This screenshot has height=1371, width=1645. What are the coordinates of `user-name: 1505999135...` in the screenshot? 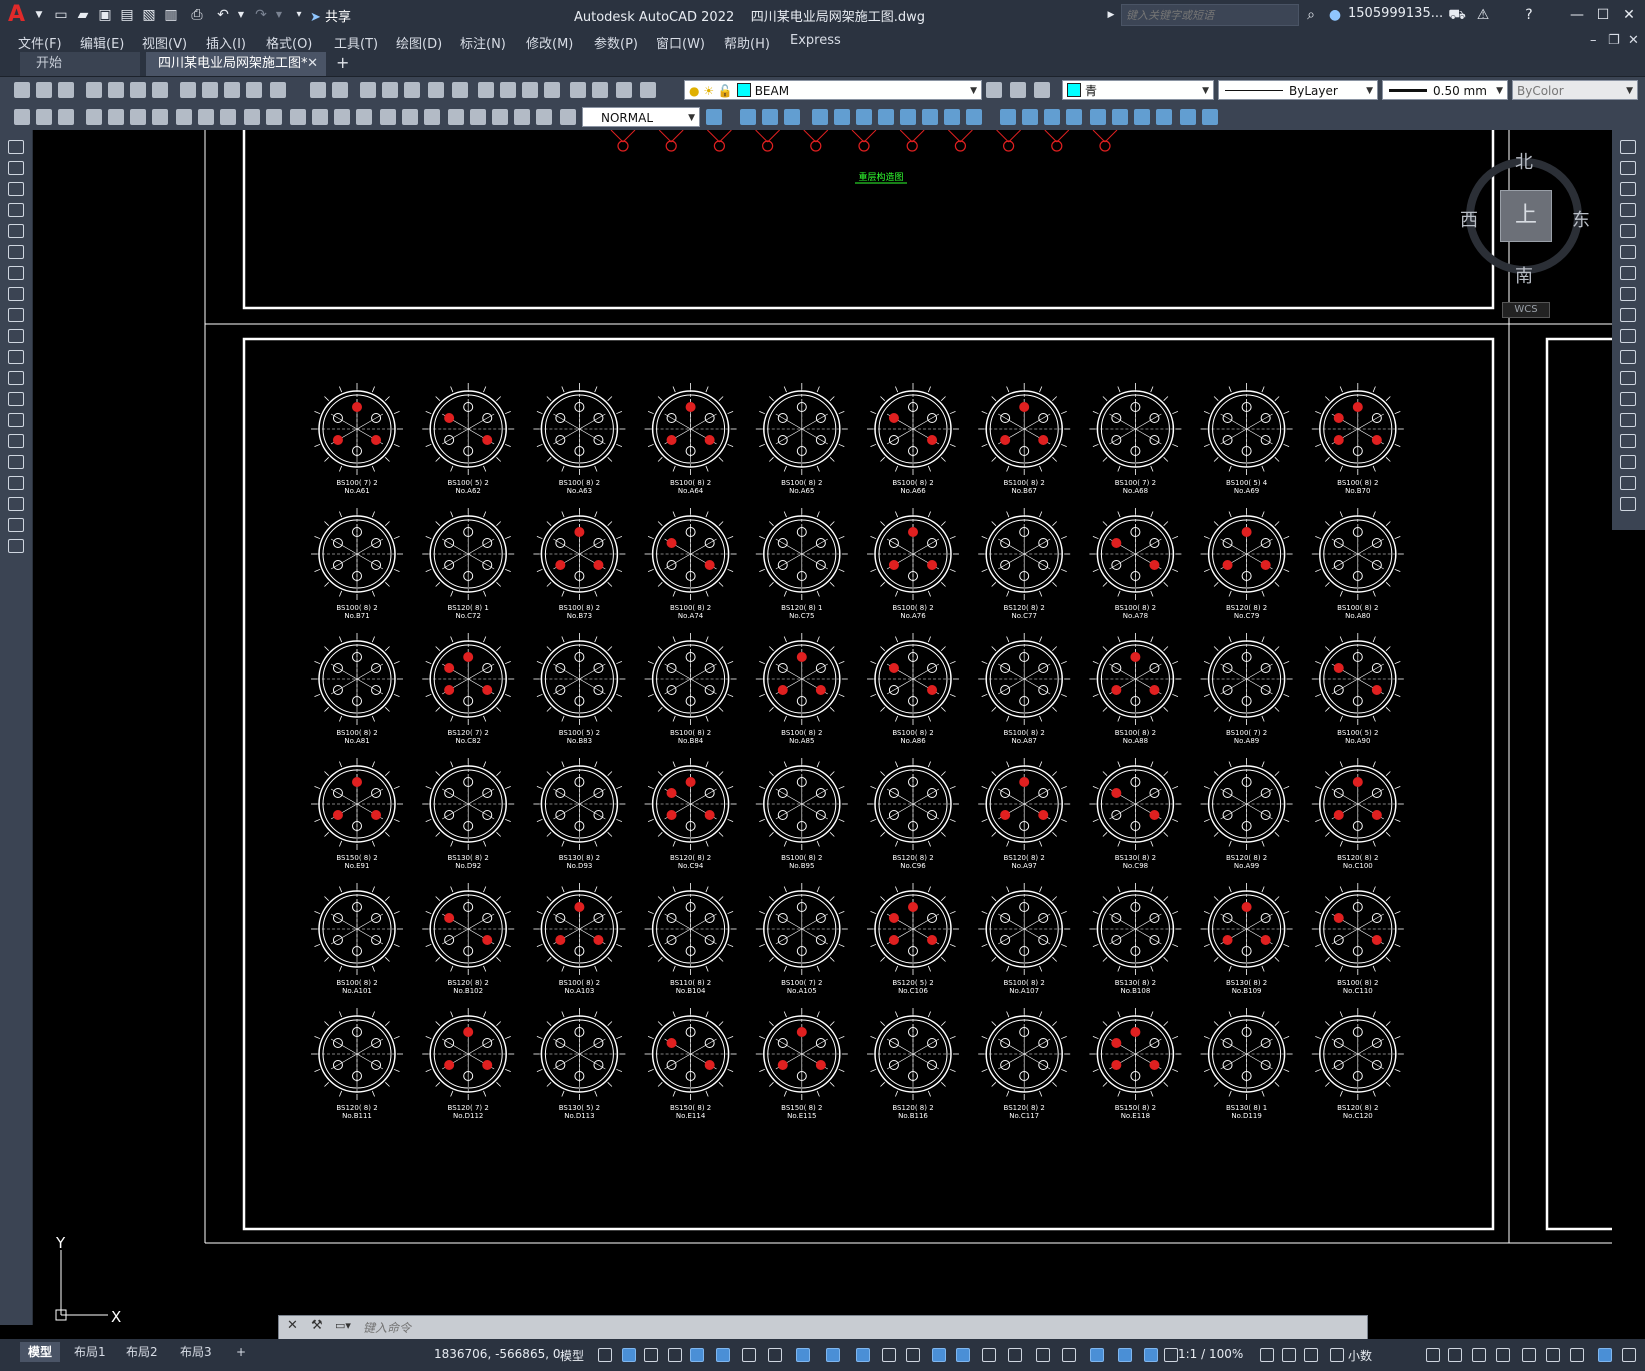 It's located at (1395, 13).